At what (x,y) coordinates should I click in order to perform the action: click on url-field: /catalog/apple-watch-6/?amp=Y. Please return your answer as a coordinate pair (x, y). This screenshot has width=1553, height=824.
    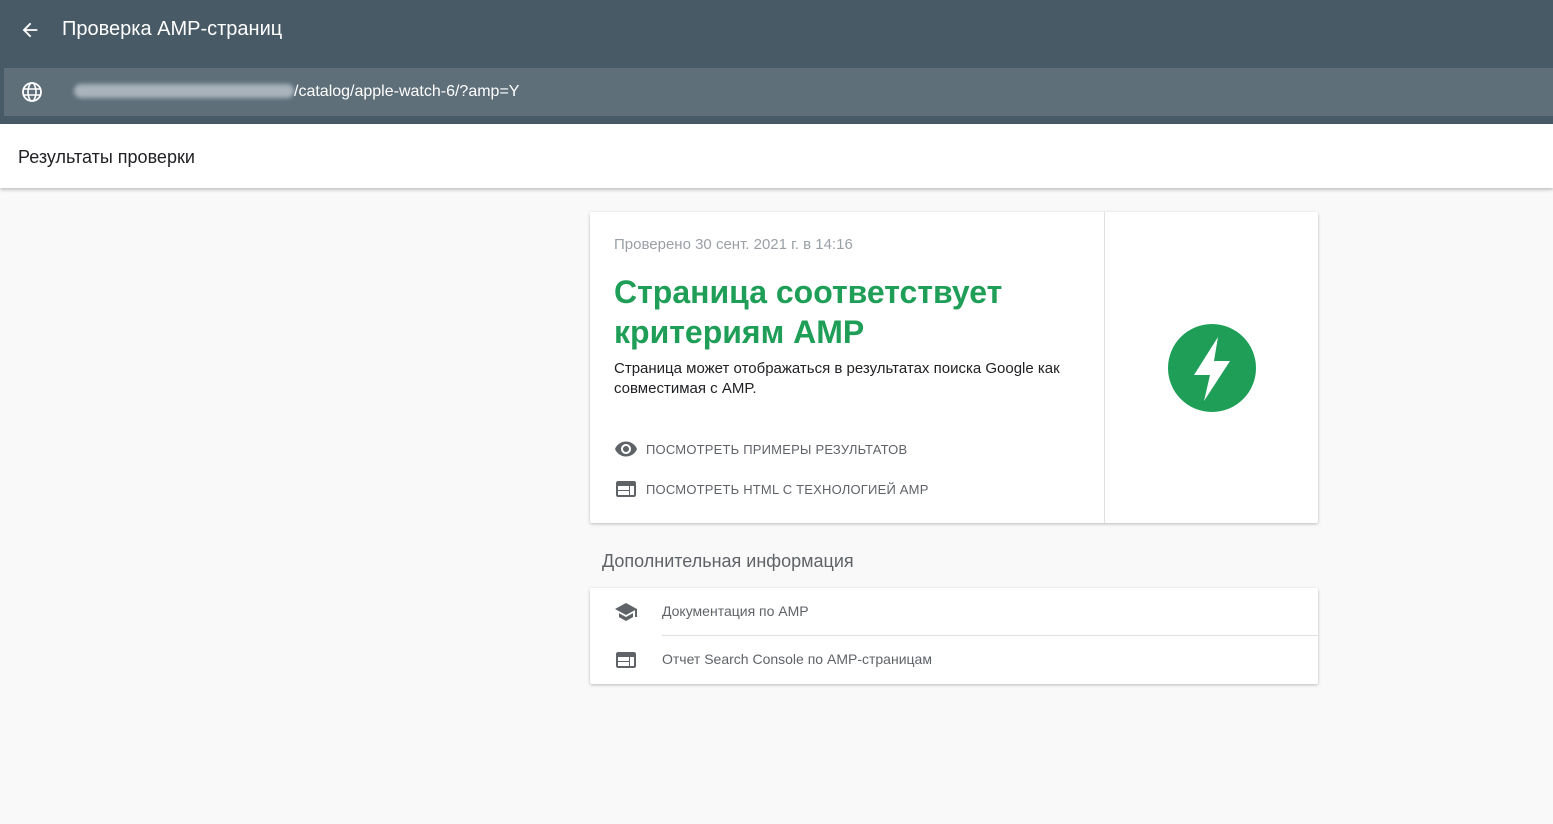
    Looking at the image, I should click on (778, 92).